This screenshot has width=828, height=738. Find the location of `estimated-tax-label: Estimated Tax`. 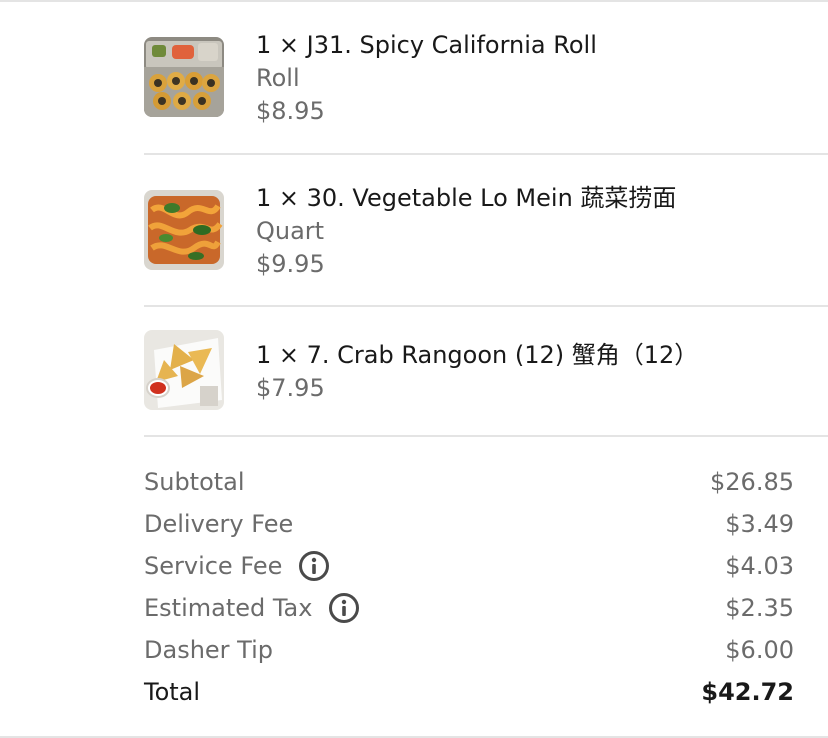

estimated-tax-label: Estimated Tax is located at coordinates (228, 608).